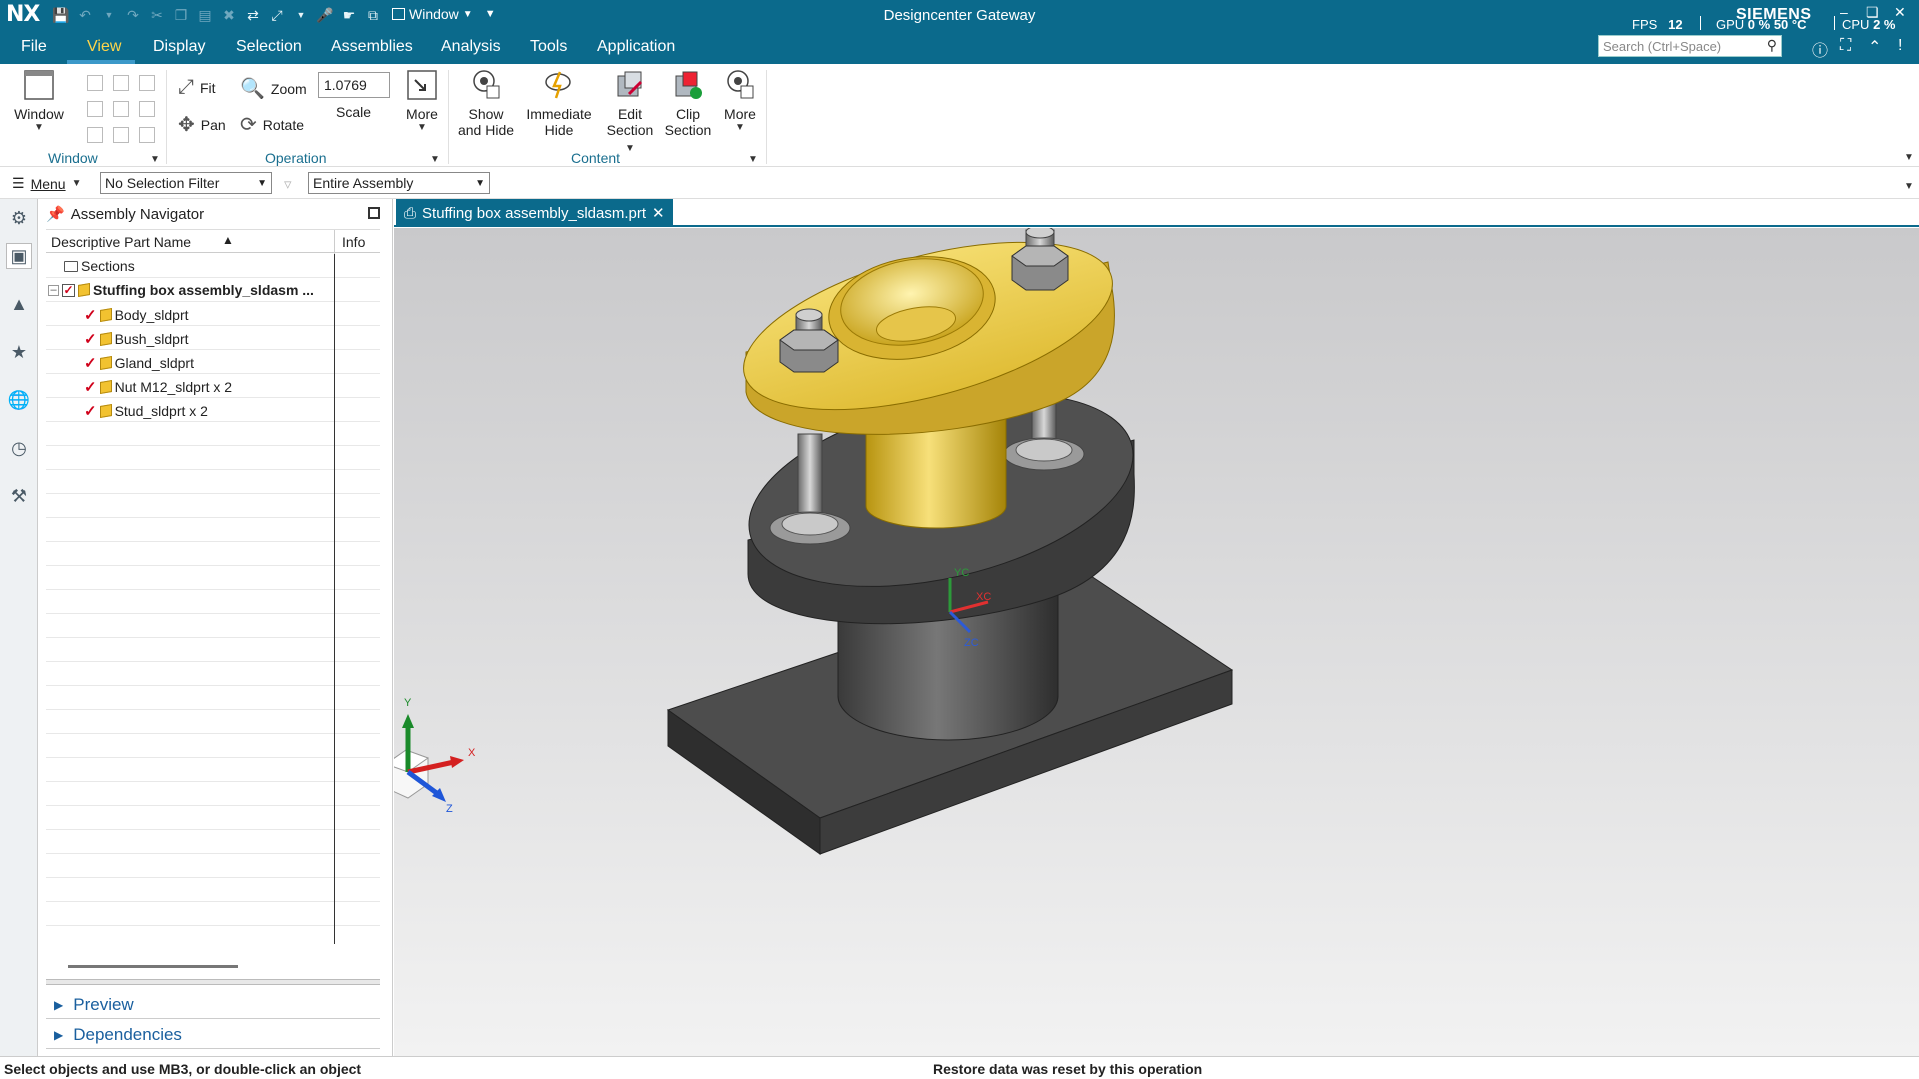  Describe the element at coordinates (301, 15) in the screenshot. I see `dropdown-icon: ▼` at that location.